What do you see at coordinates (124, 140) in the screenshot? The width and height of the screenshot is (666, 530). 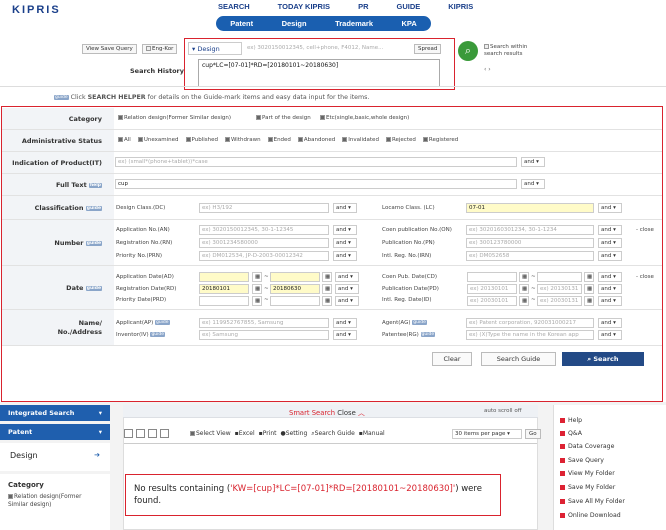 I see `status-all: All` at bounding box center [124, 140].